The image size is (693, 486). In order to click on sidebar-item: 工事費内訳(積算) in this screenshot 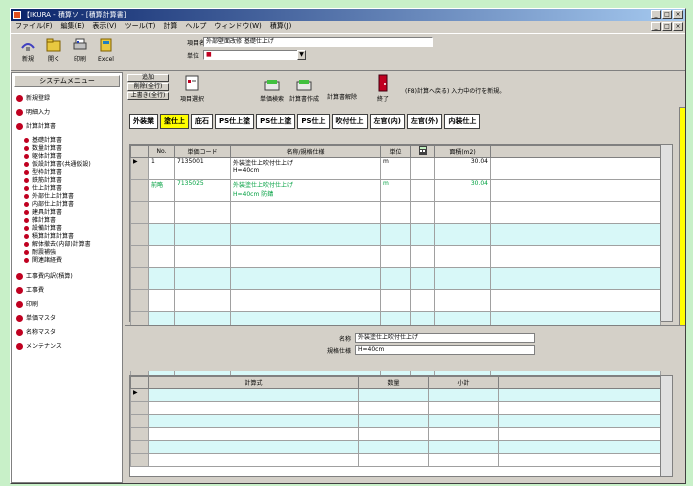, I will do `click(44, 277)`.